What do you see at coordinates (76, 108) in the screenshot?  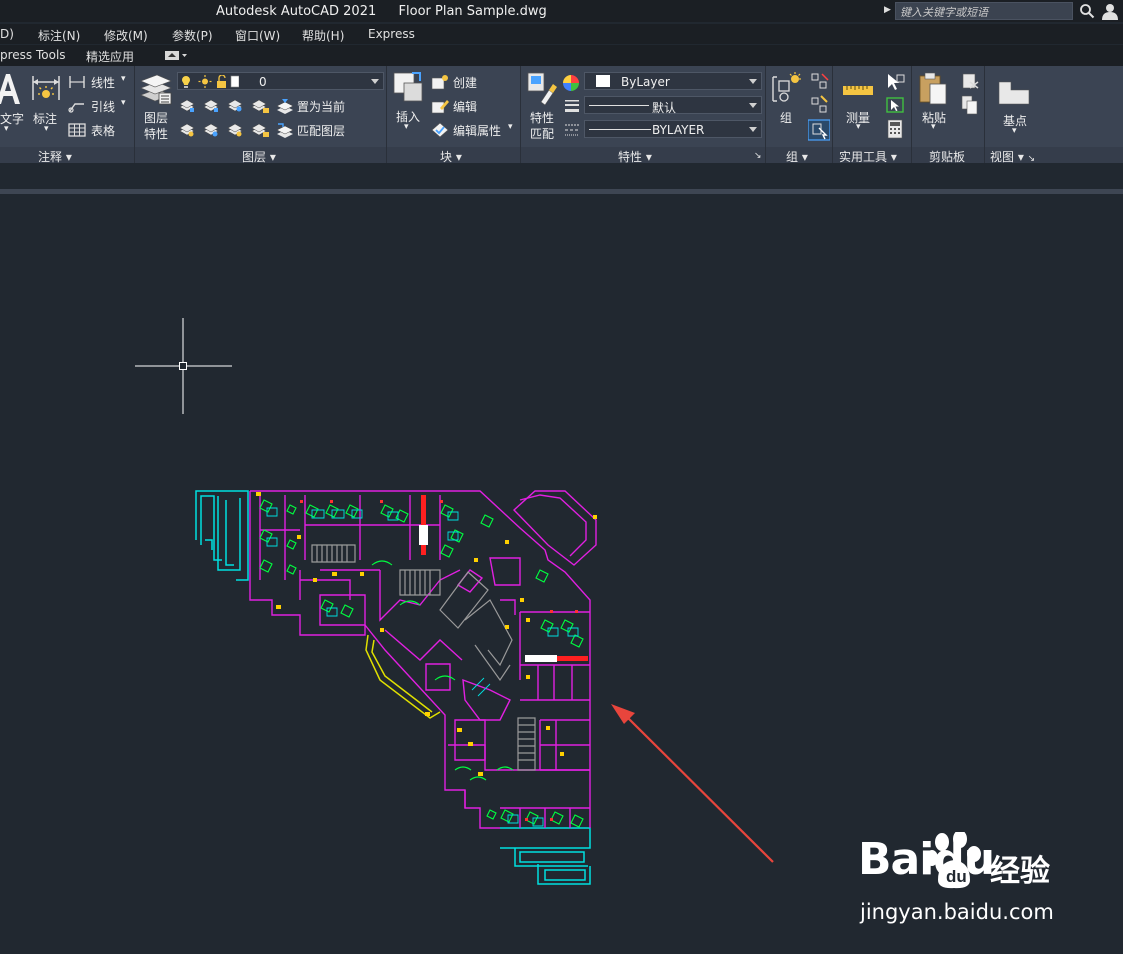 I see `leader-icon` at bounding box center [76, 108].